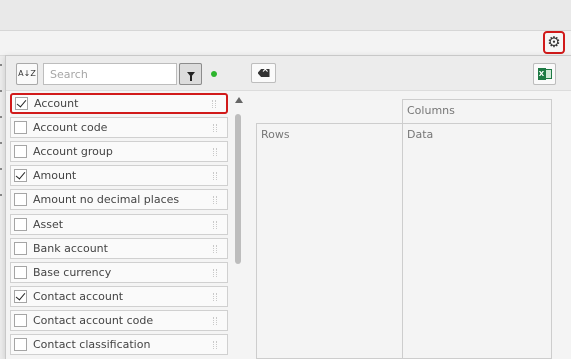  I want to click on gear-icon: ⚙, so click(554, 42).